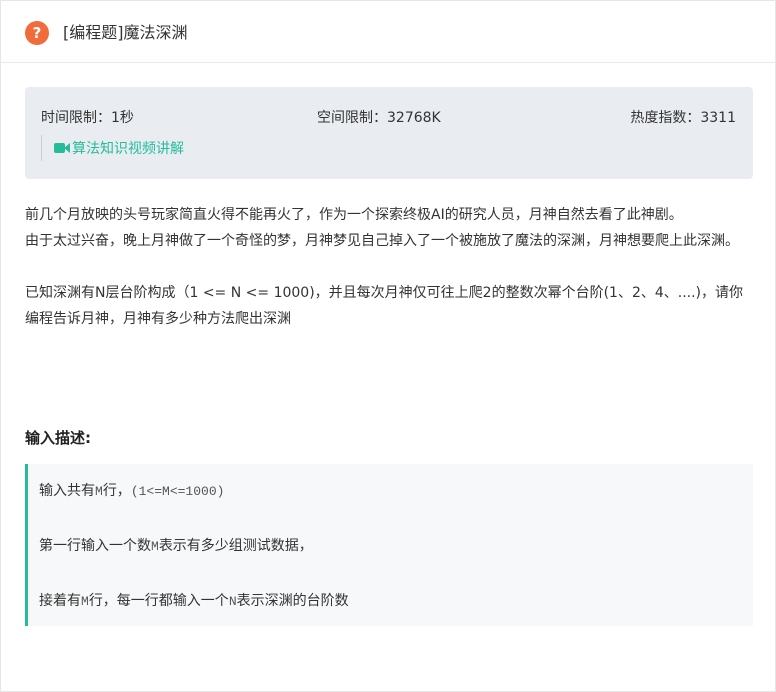 Image resolution: width=776 pixels, height=692 pixels. Describe the element at coordinates (194, 601) in the screenshot. I see `input-line-3: 接着有M行，每一行都输入一个N表示深渊的台阶数` at that location.